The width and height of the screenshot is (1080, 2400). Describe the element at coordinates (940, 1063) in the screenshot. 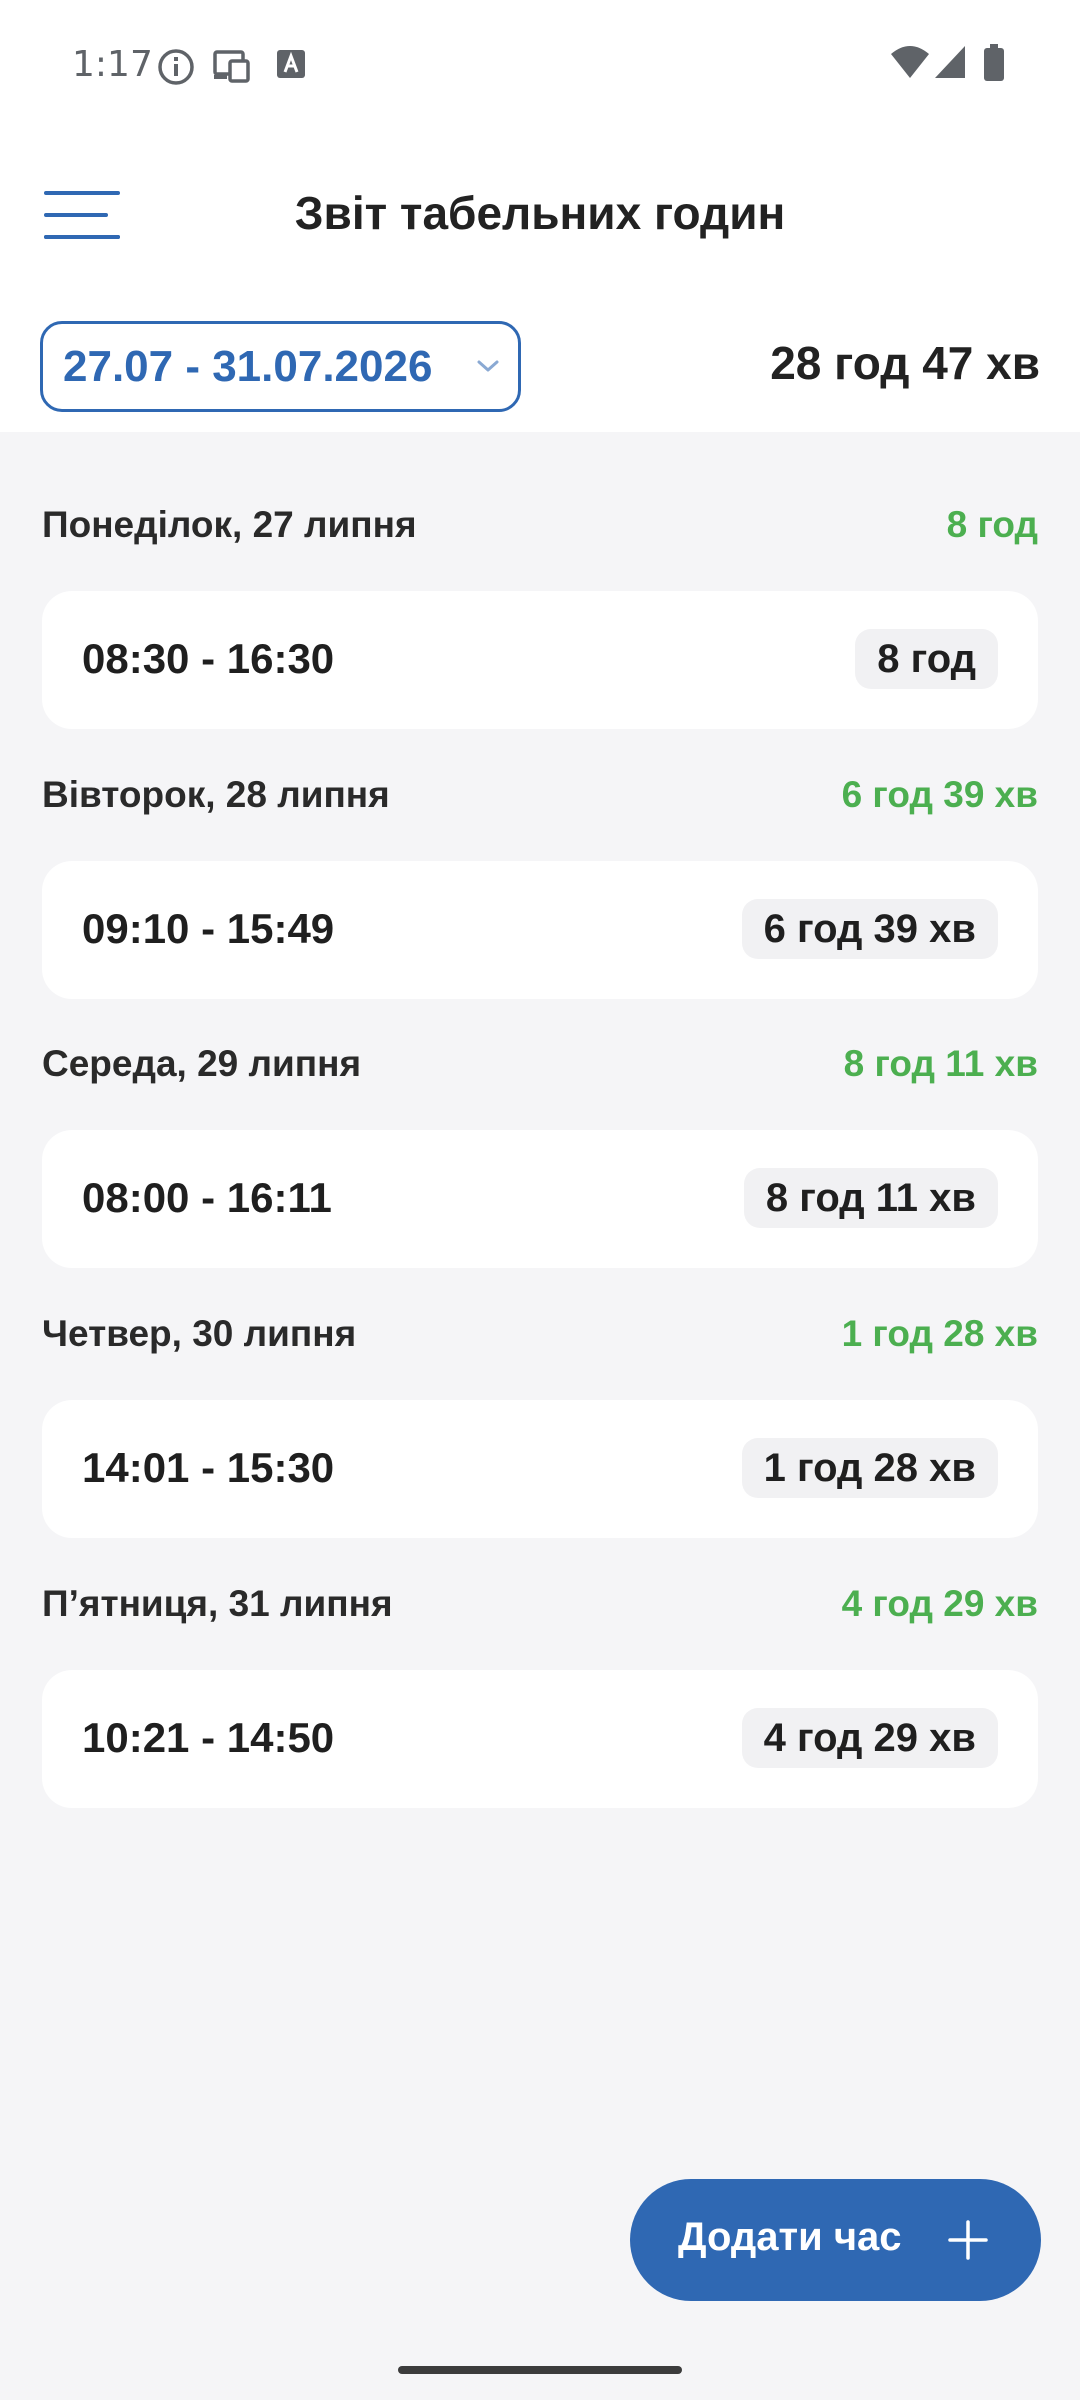

I see `day-total: 8 год 11 хв` at that location.